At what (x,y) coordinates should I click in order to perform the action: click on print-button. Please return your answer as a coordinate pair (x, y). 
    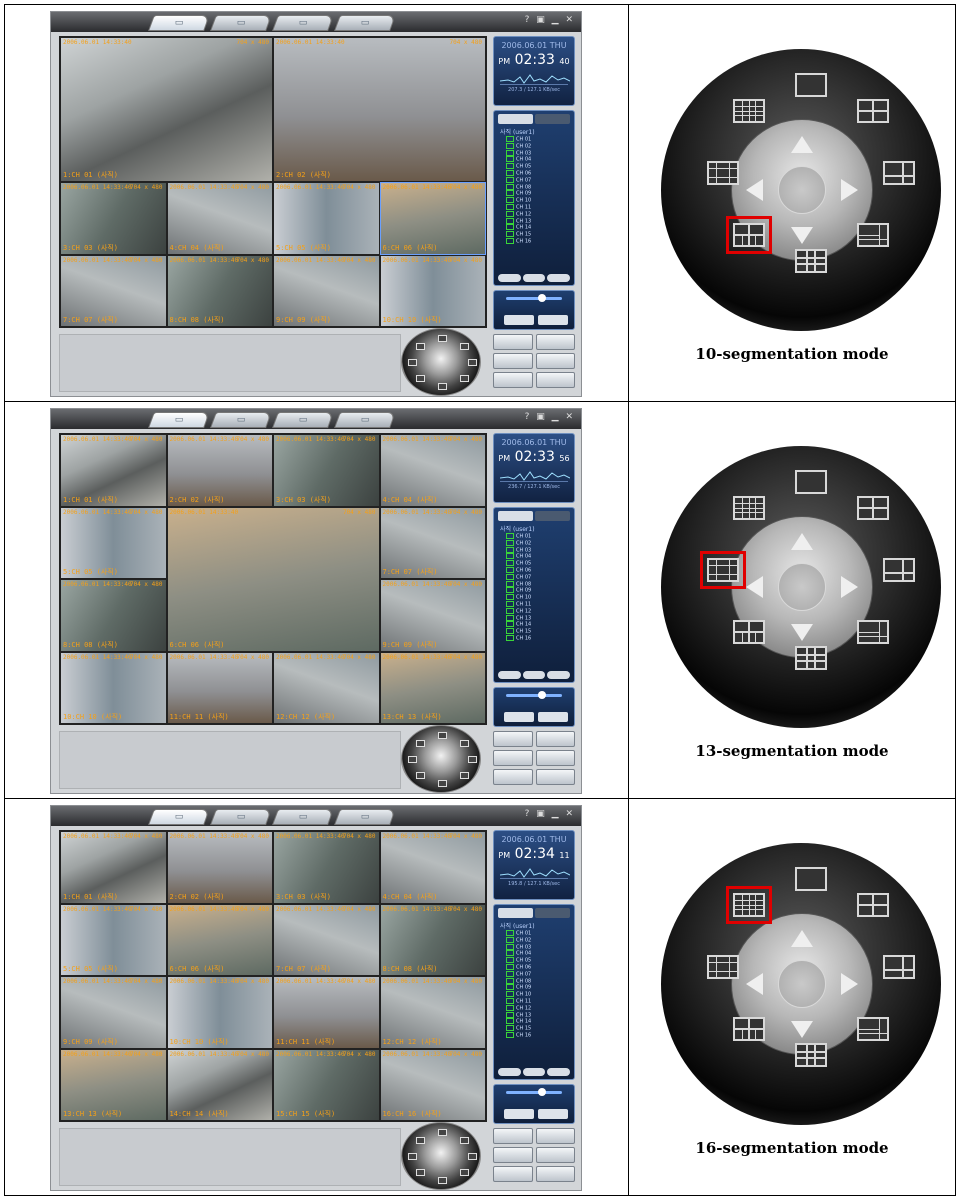
    Looking at the image, I should click on (513, 361).